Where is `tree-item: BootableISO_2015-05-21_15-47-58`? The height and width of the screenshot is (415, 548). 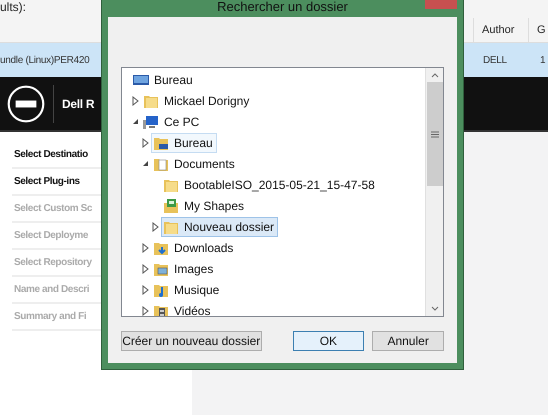 tree-item: BootableISO_2015-05-21_15-47-58 is located at coordinates (270, 184).